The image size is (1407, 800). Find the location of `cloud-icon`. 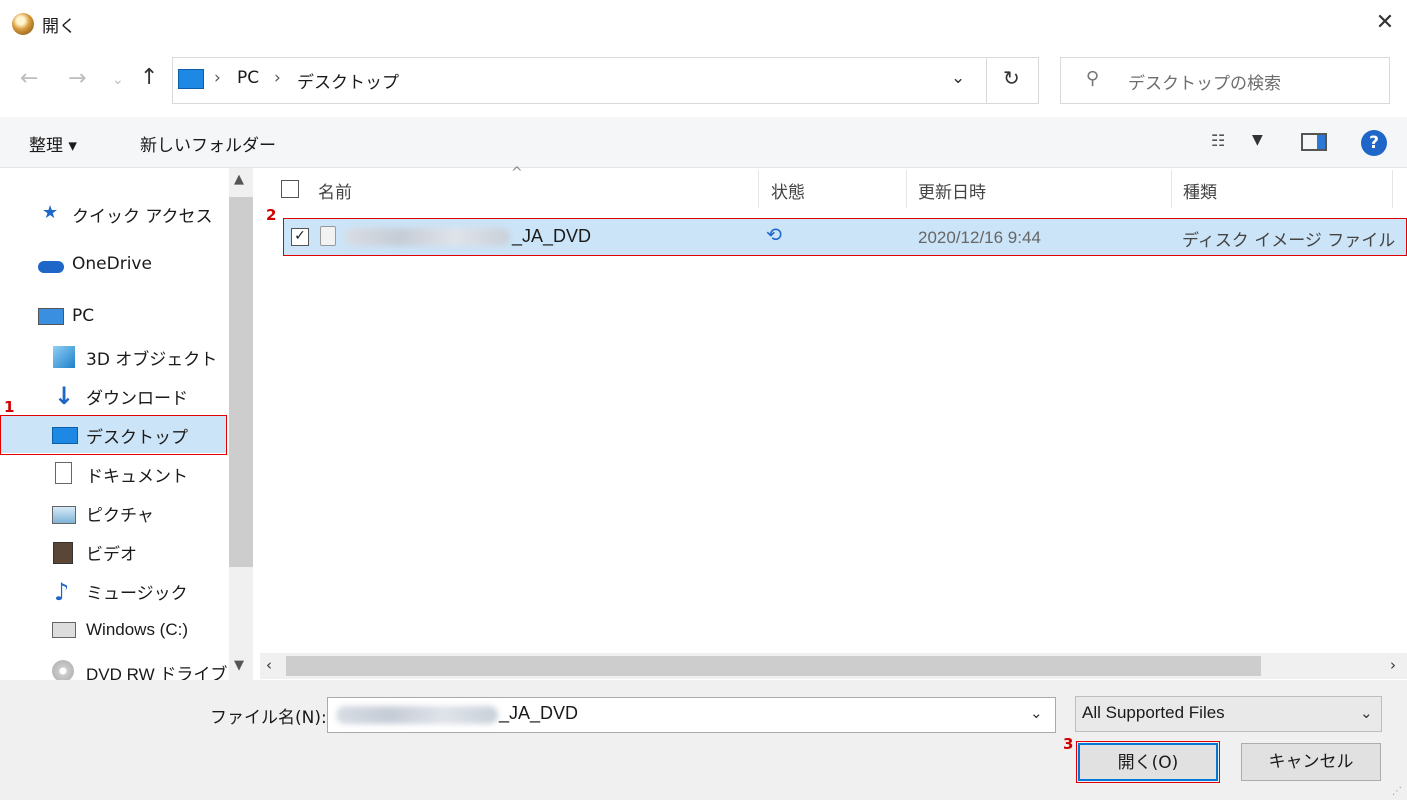

cloud-icon is located at coordinates (51, 267).